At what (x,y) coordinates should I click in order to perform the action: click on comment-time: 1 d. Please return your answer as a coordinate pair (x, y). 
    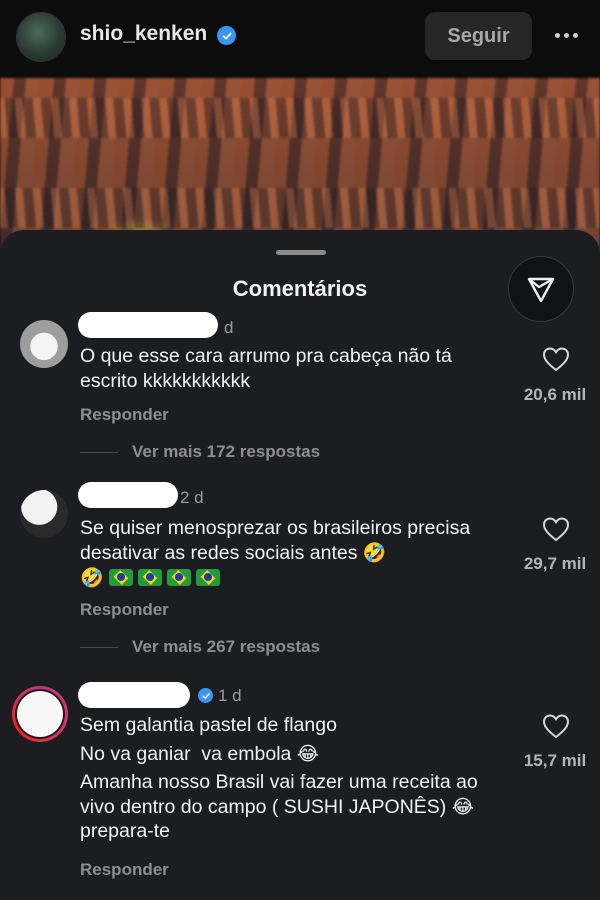
    Looking at the image, I should click on (230, 695).